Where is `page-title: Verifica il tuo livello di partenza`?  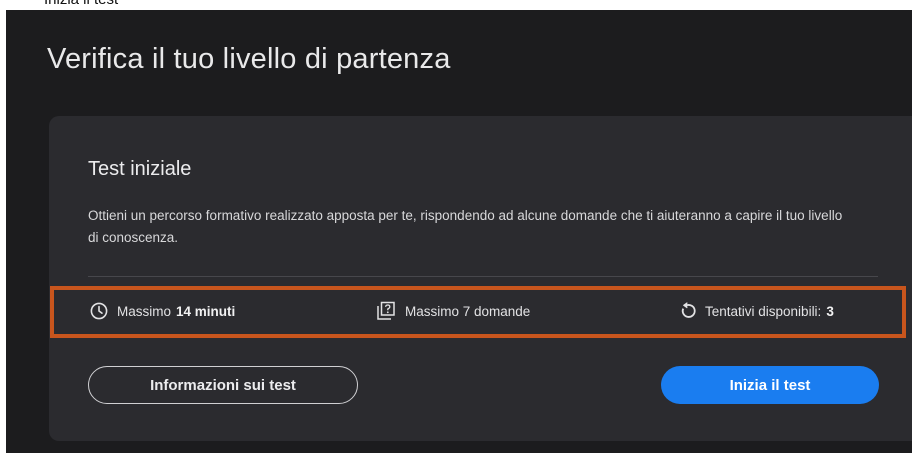 page-title: Verifica il tuo livello di partenza is located at coordinates (249, 59).